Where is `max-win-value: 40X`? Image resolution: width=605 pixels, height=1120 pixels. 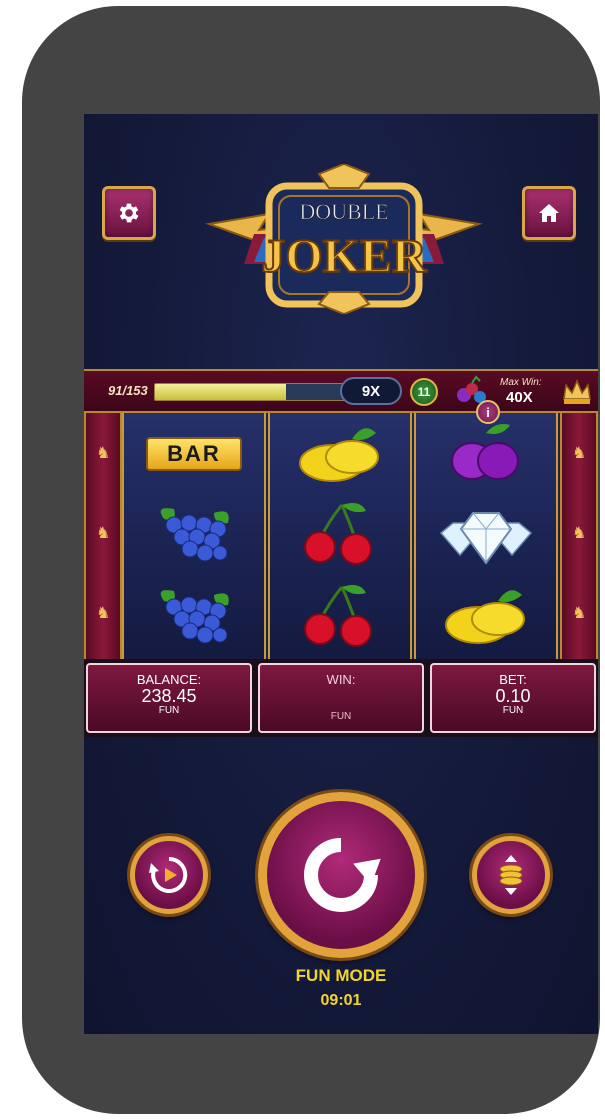
max-win-value: 40X is located at coordinates (519, 397).